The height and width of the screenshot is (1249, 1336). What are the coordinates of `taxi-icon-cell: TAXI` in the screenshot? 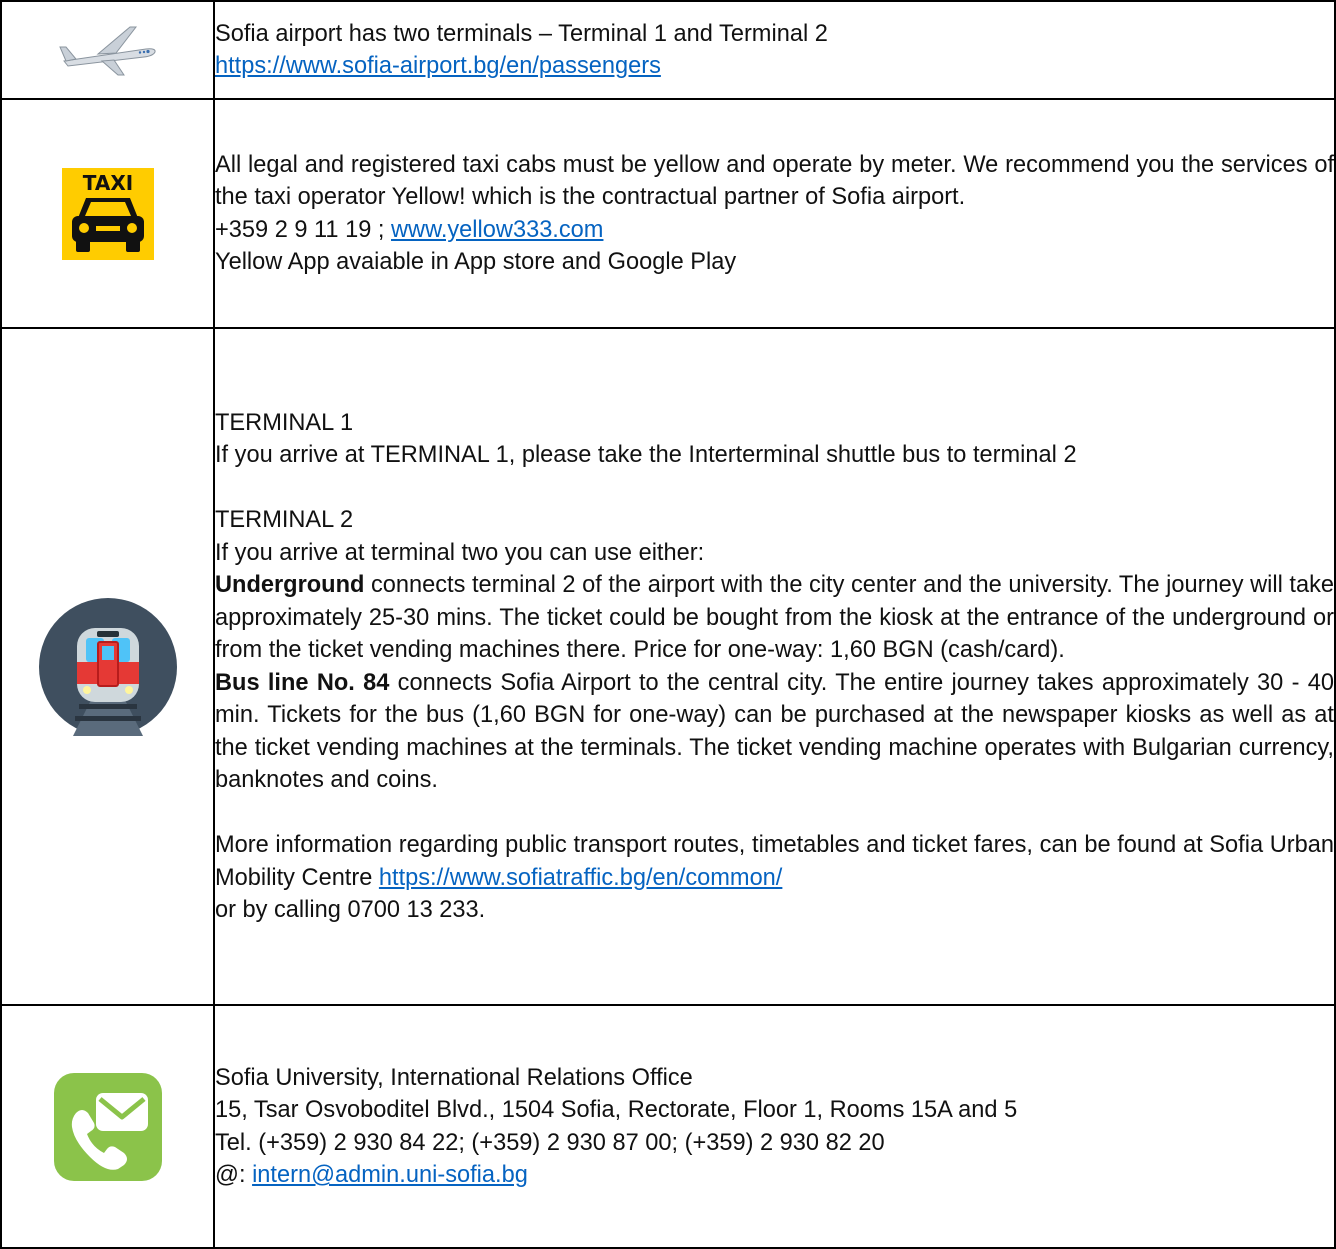 It's located at (107, 213).